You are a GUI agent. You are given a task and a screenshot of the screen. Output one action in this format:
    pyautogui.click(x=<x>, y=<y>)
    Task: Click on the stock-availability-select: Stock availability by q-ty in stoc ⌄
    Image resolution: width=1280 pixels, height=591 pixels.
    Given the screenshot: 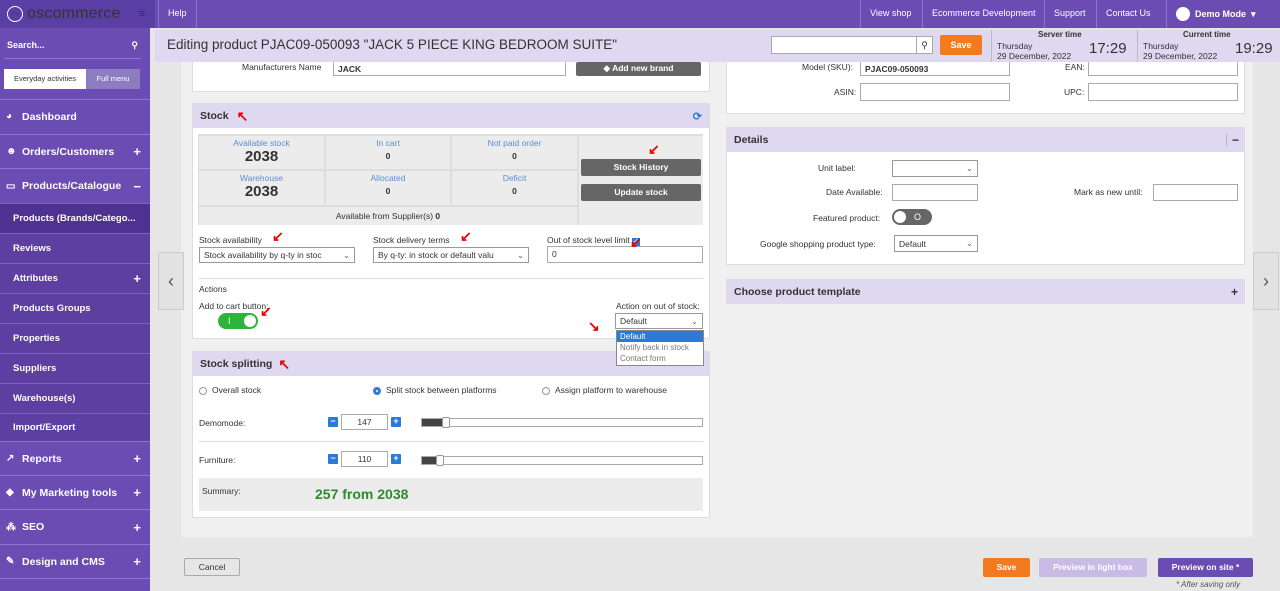 What is the action you would take?
    pyautogui.click(x=277, y=255)
    